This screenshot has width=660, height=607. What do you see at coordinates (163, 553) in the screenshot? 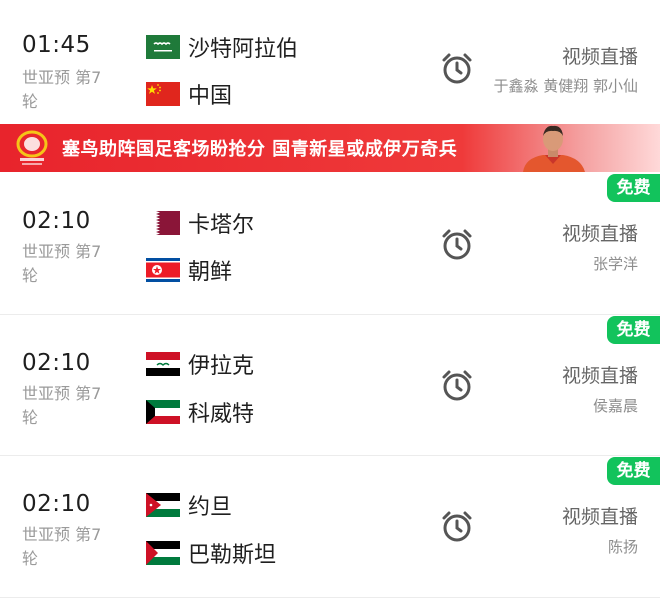
I see `palestine-flag-icon` at bounding box center [163, 553].